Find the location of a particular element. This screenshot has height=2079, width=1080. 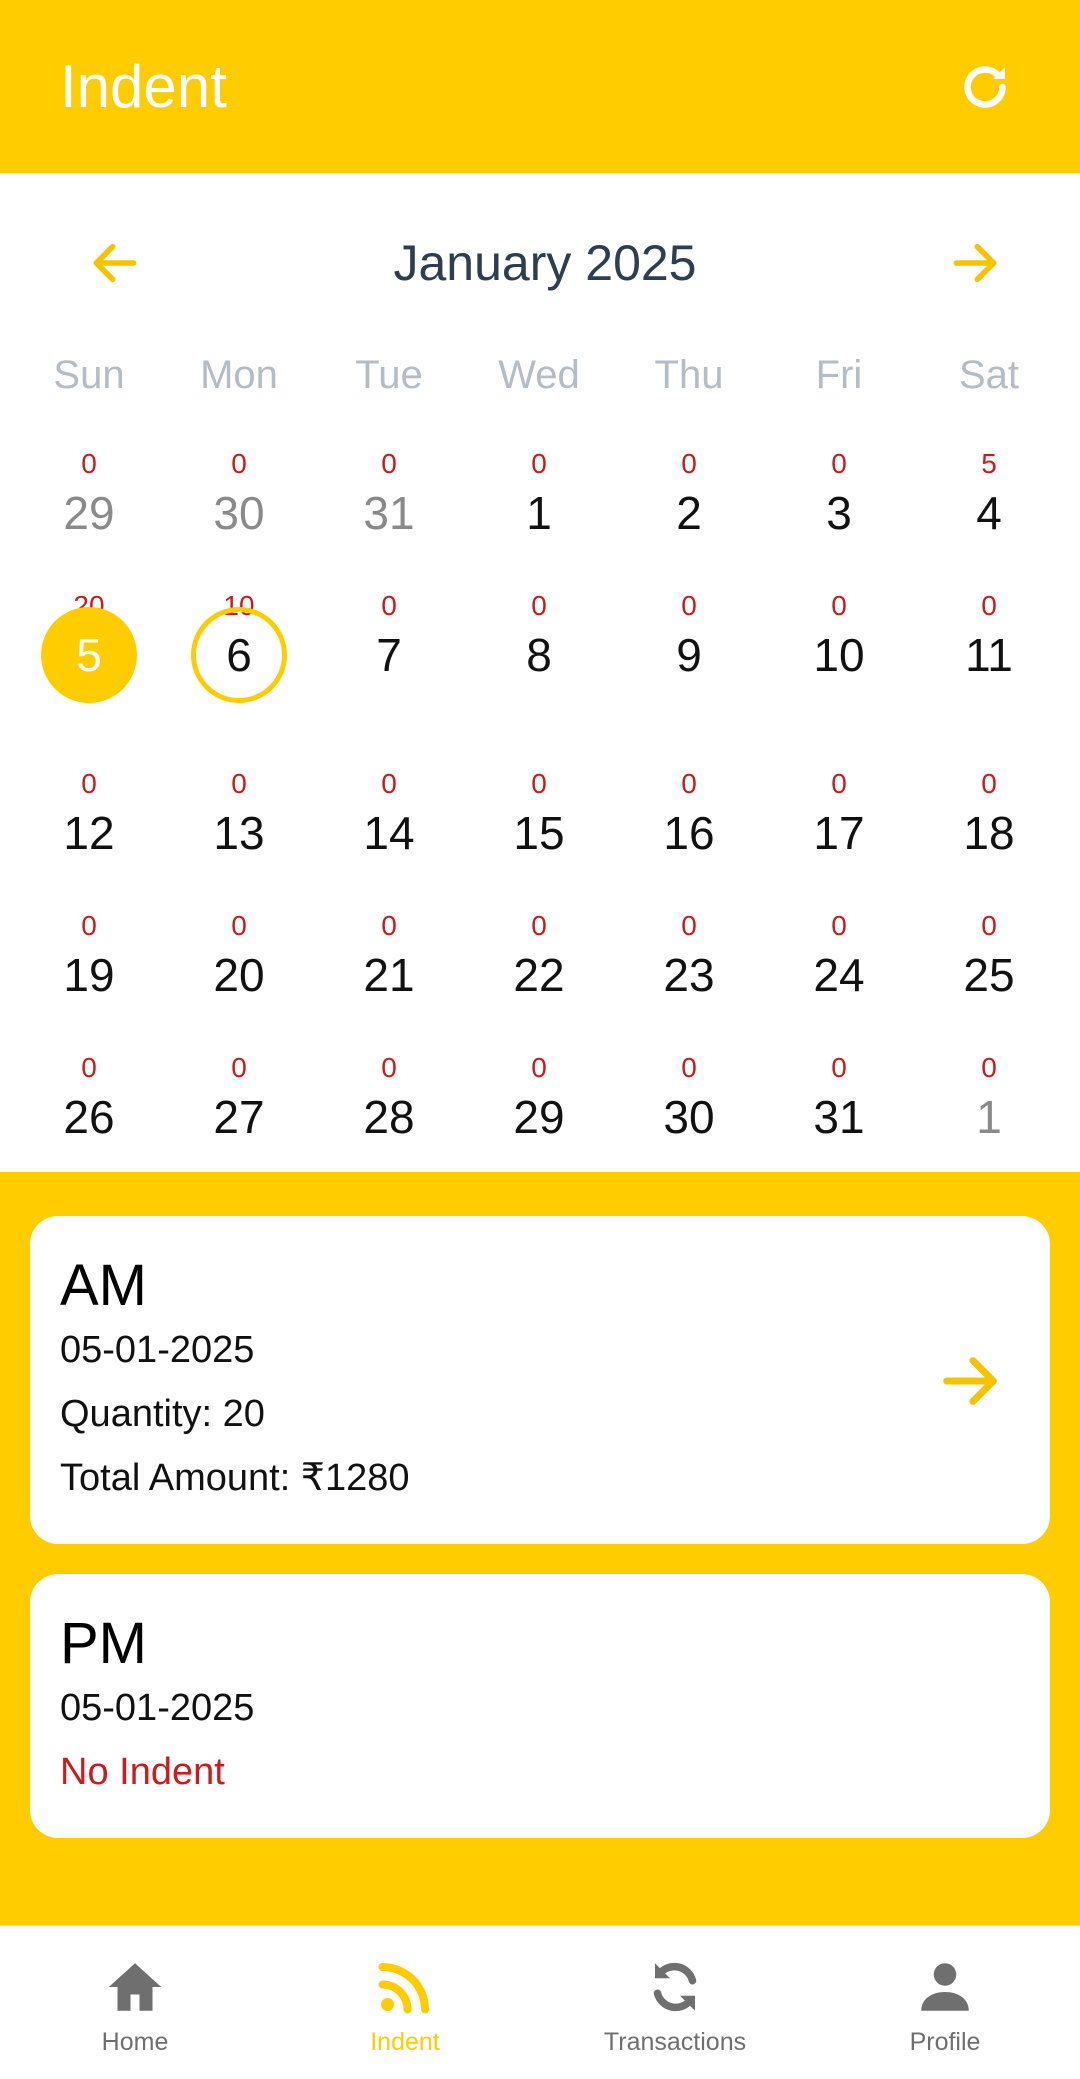

calendar-day: 0 25 is located at coordinates (989, 978).